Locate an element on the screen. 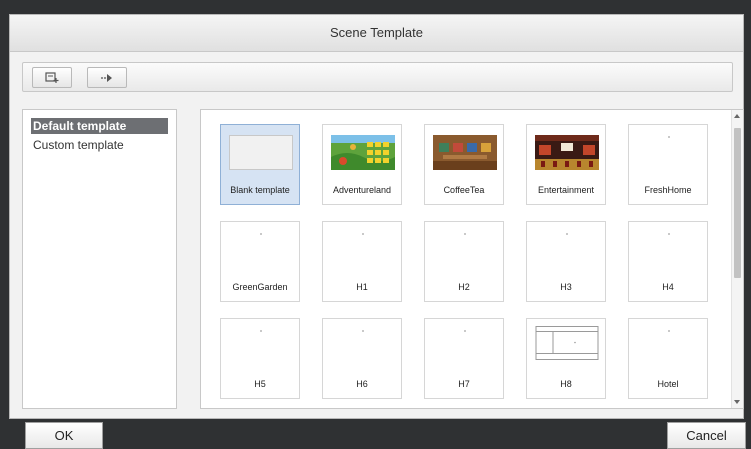 The image size is (751, 449). template-thumbnail is located at coordinates (261, 152).